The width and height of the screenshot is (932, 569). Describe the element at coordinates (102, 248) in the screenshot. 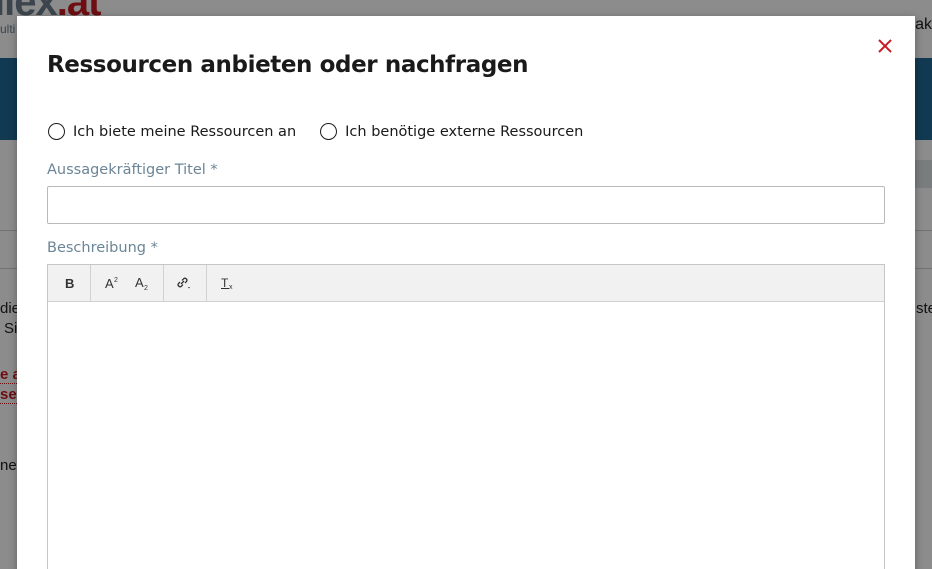

I see `description-field-label: Beschreibung *` at that location.